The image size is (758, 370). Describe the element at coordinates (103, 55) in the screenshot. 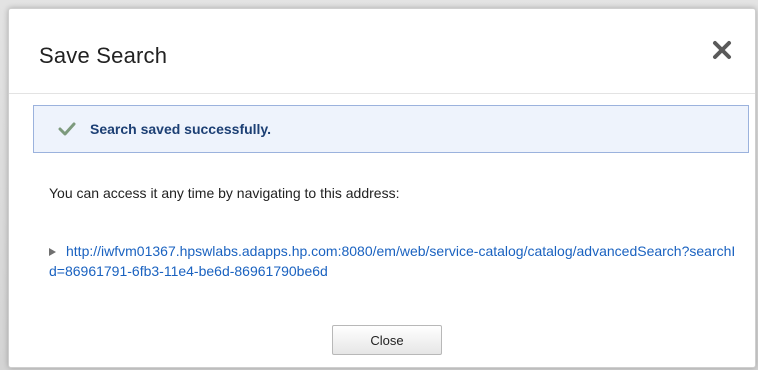

I see `dialog-title: Save Search` at that location.